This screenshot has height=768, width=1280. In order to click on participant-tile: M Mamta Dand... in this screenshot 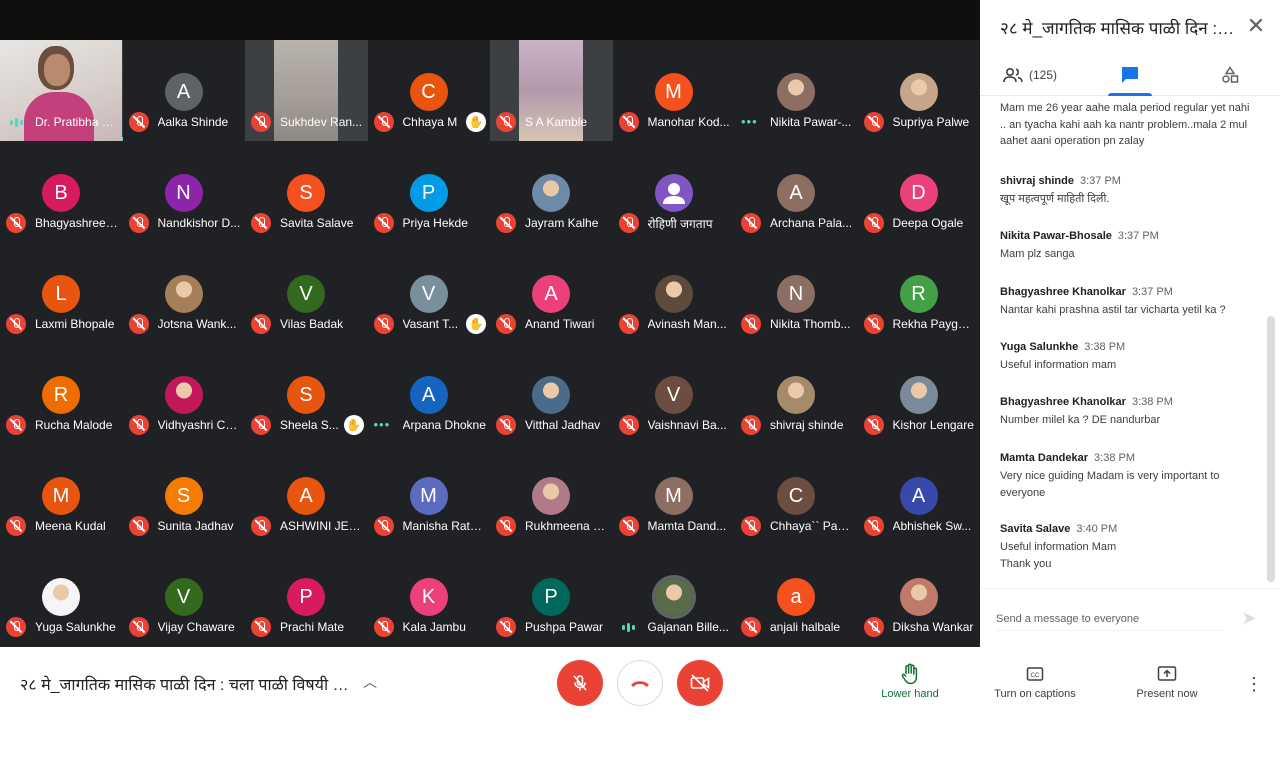, I will do `click(674, 494)`.